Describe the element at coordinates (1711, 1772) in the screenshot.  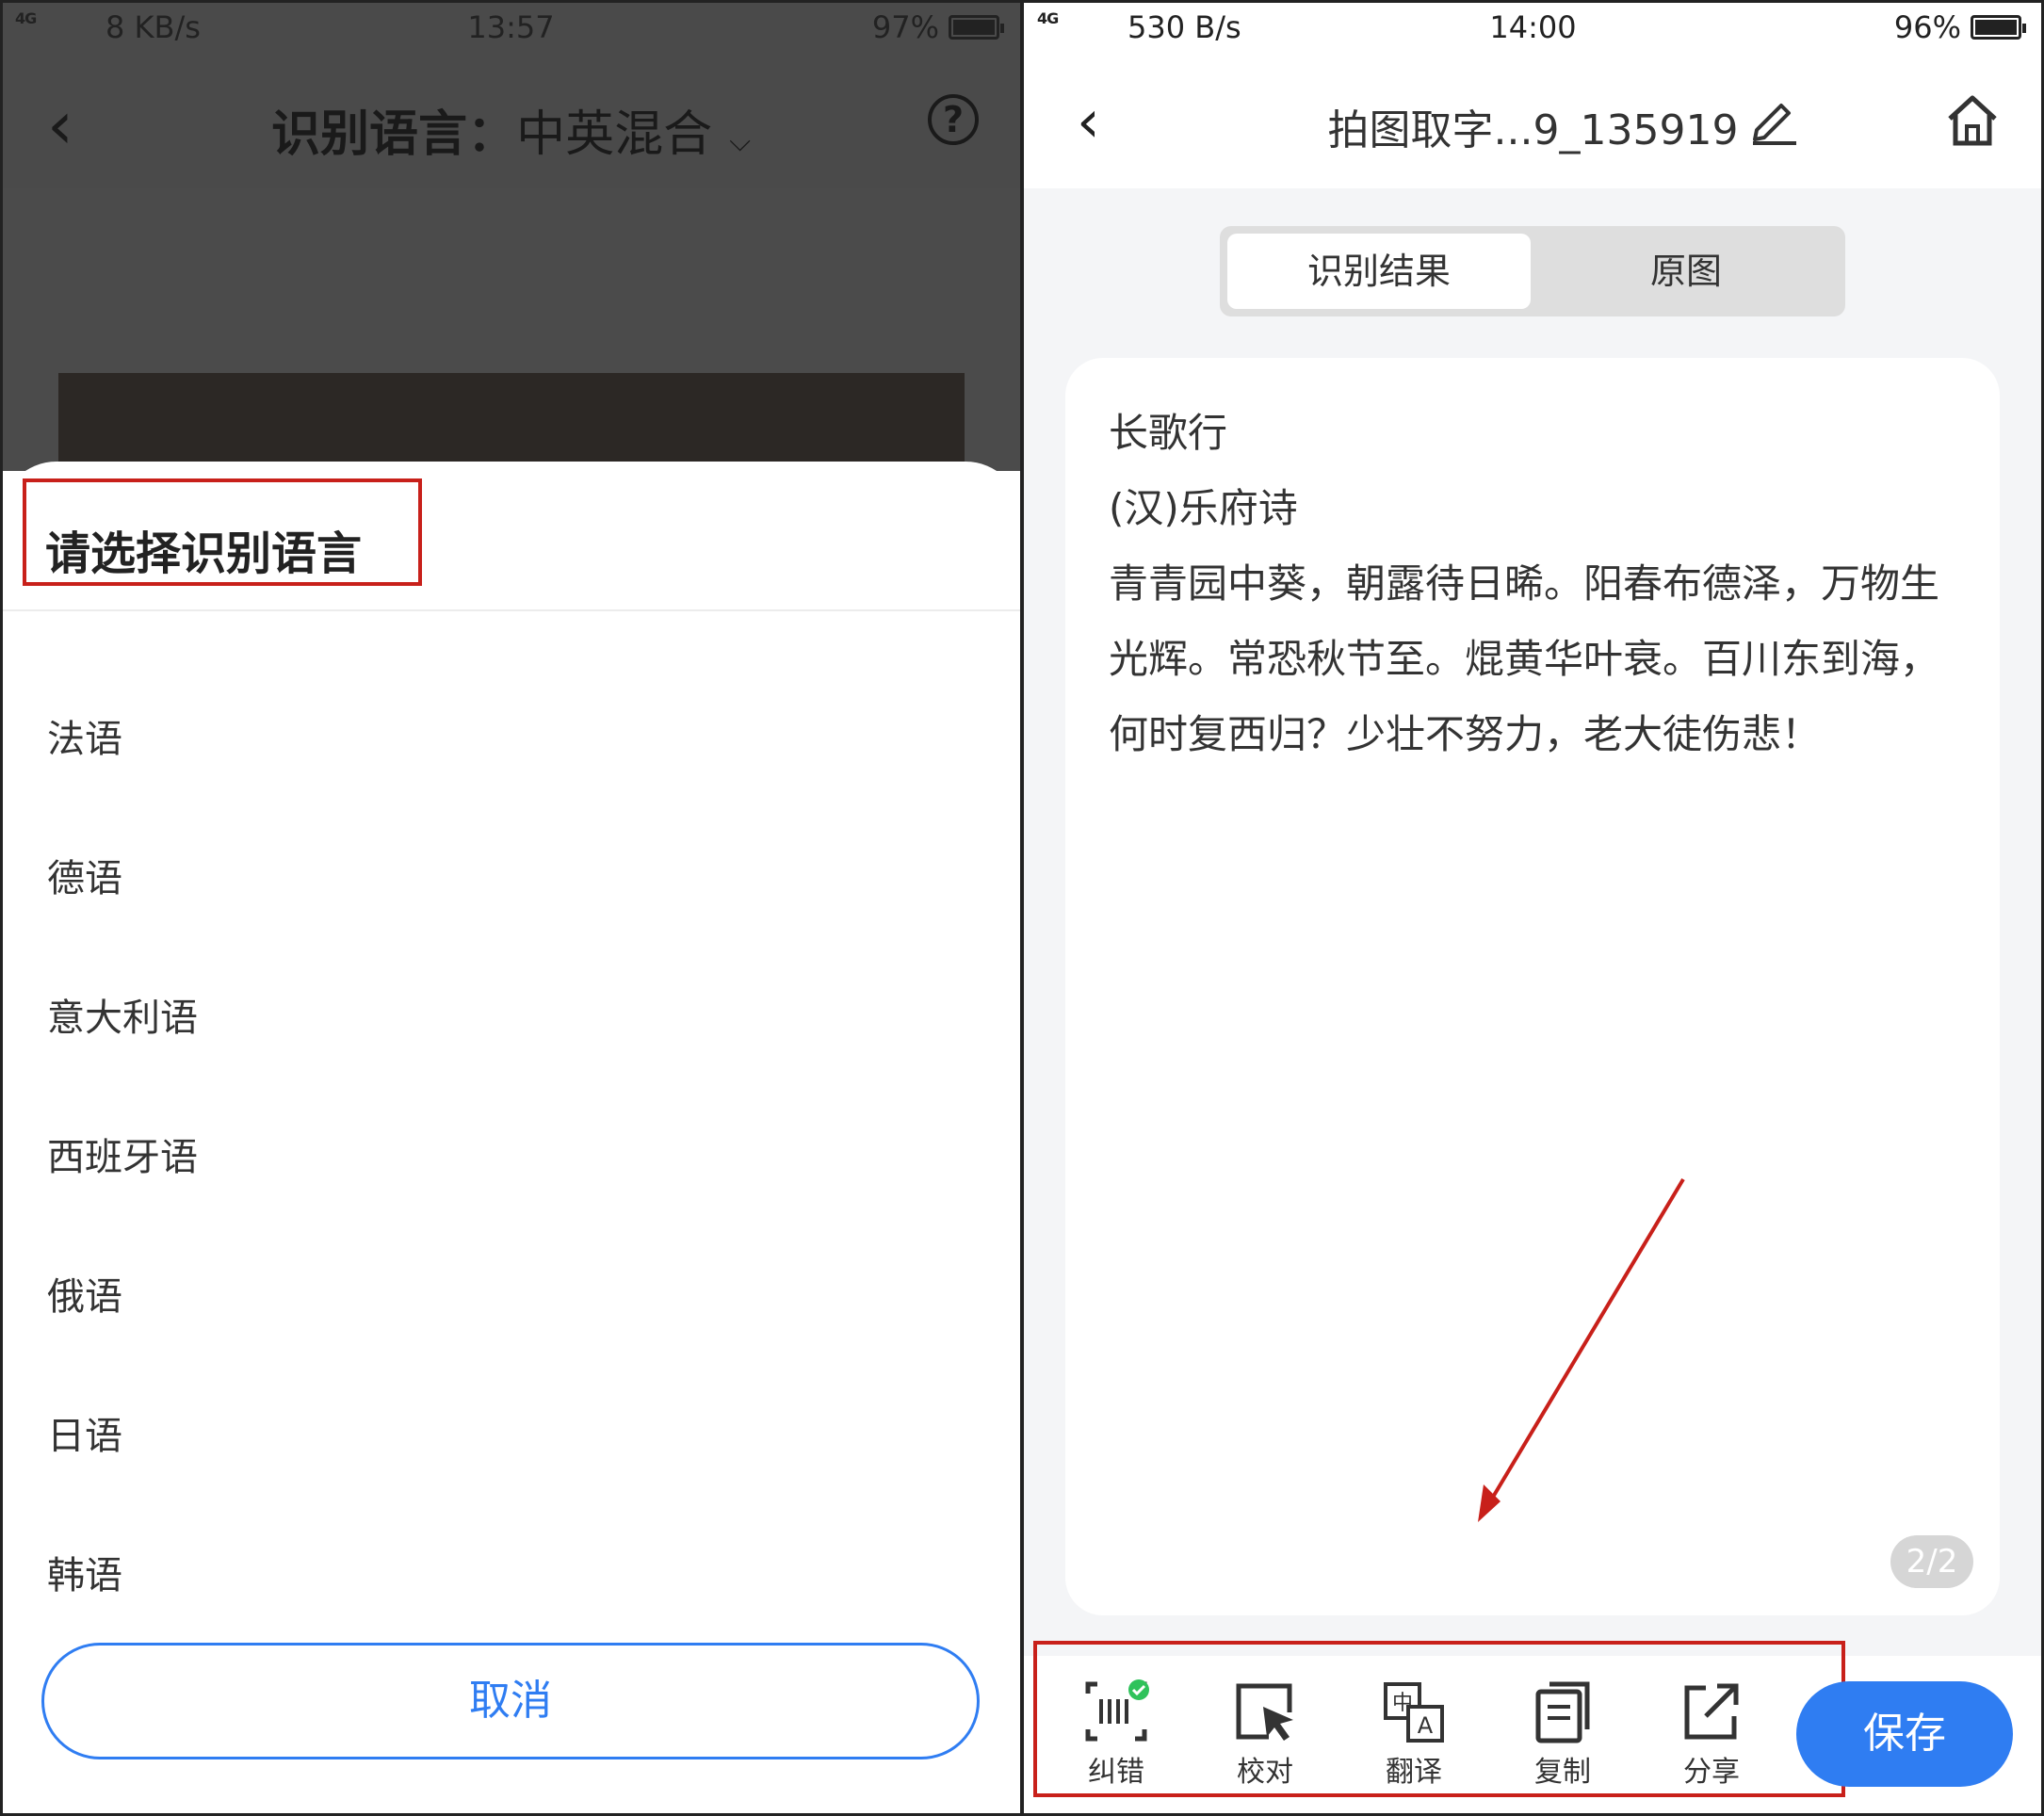
I see `toolbar-label: 分享` at that location.